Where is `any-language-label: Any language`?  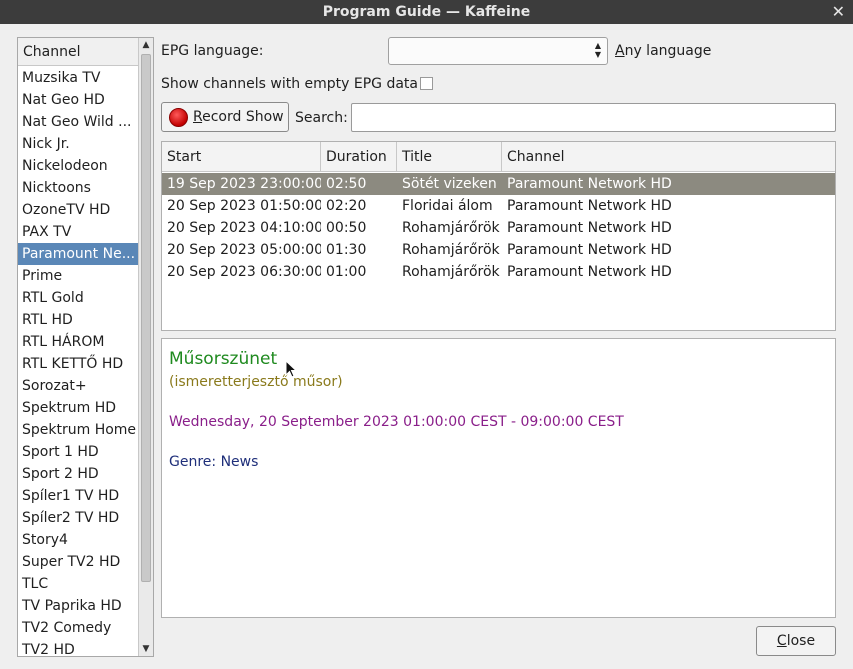 any-language-label: Any language is located at coordinates (663, 51).